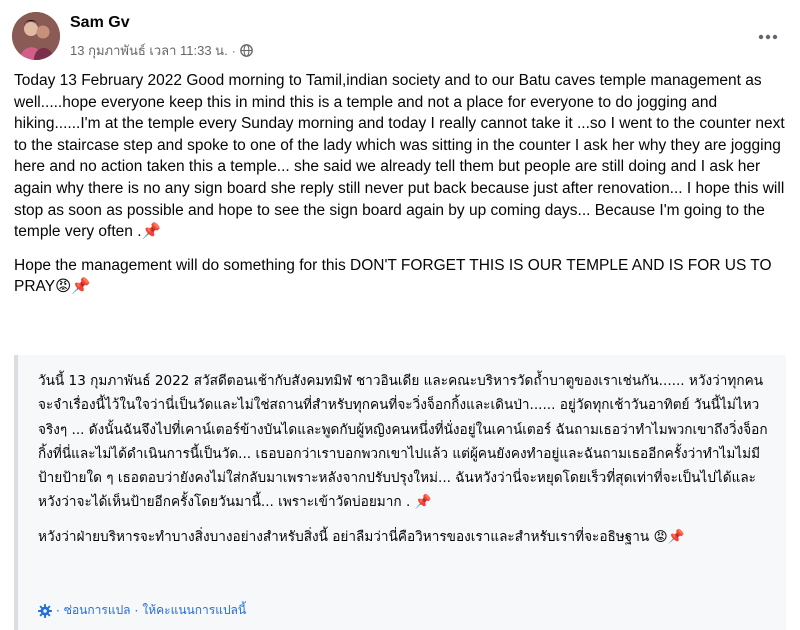 The image size is (800, 630). I want to click on post-timestamp: 13 กุมภาพันธ์ เวลา 11:33 น., so click(149, 50).